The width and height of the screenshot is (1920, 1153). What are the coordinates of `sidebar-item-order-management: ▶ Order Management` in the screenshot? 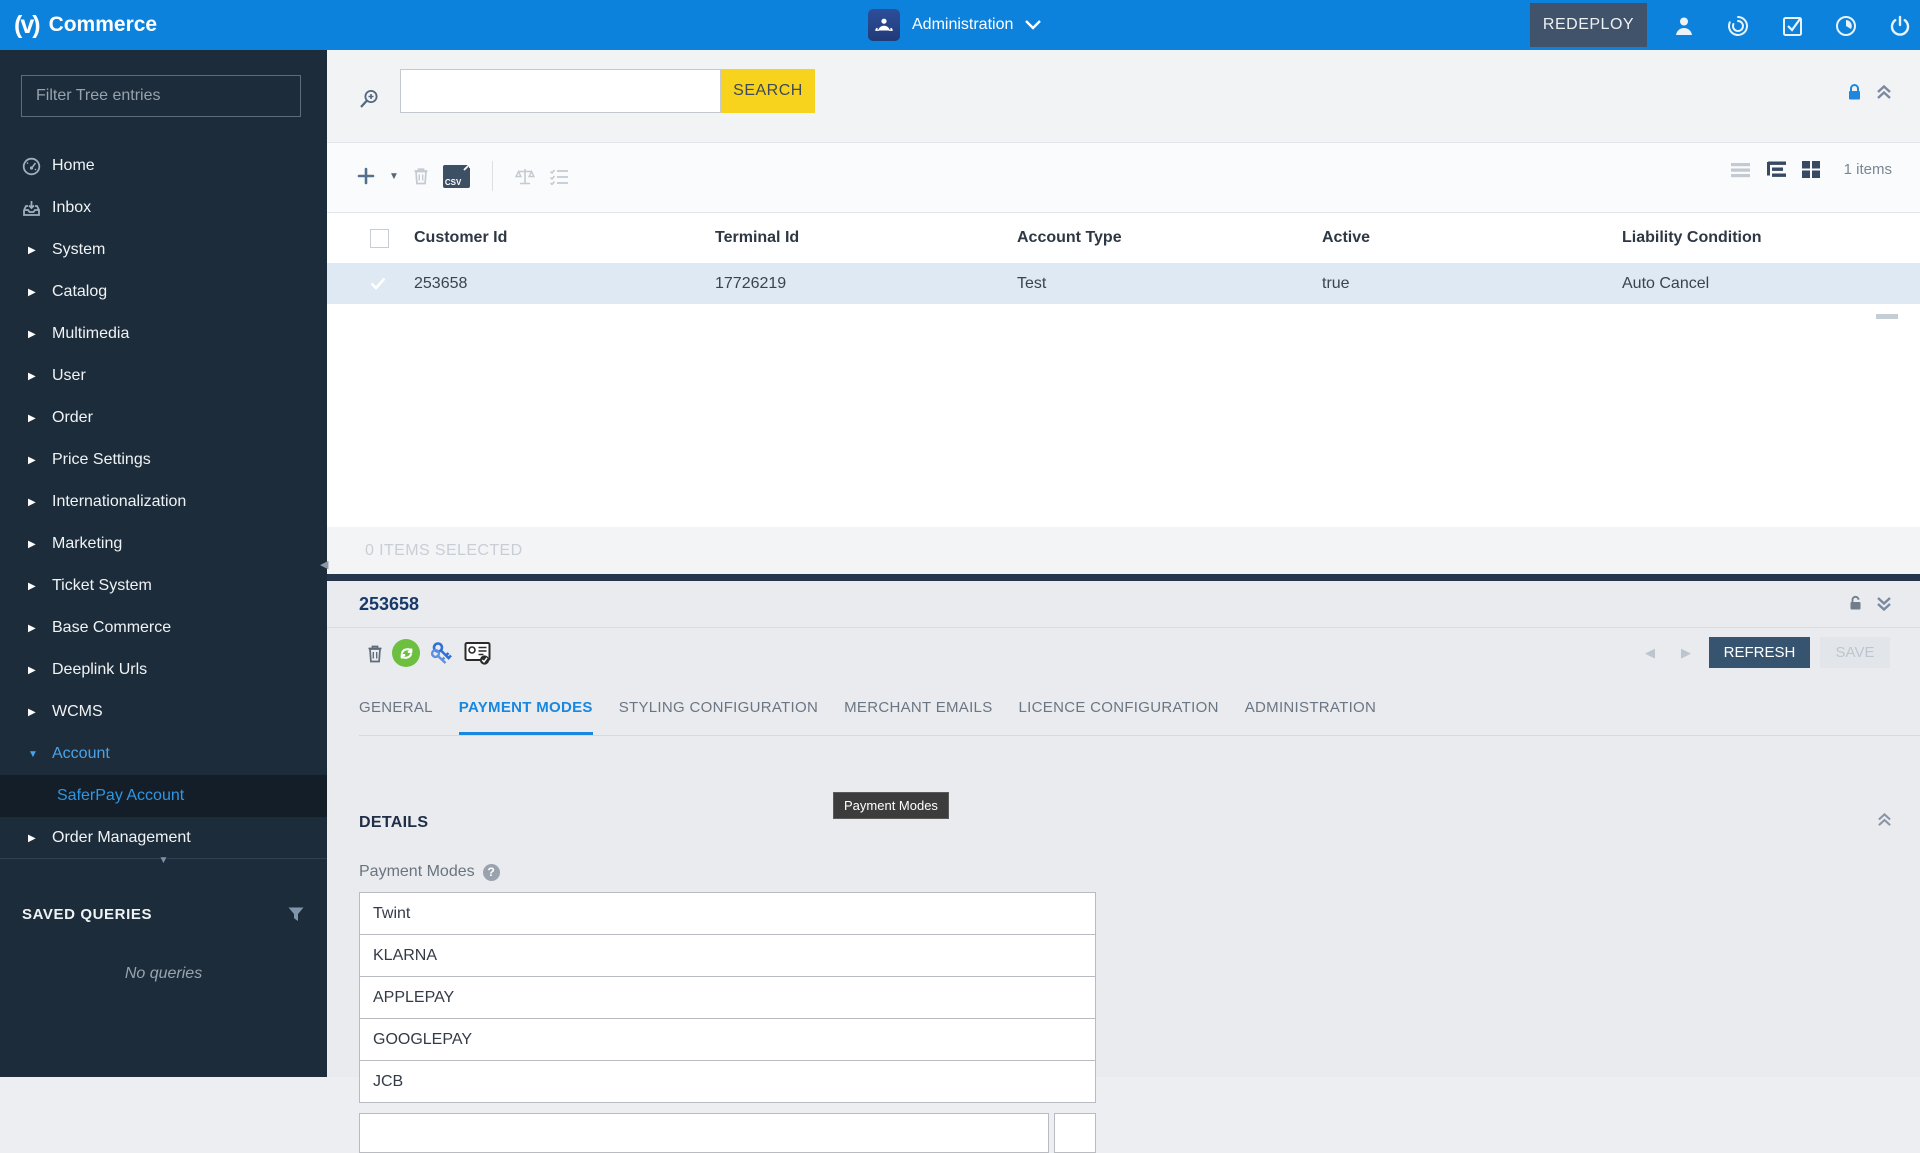 It's located at (163, 838).